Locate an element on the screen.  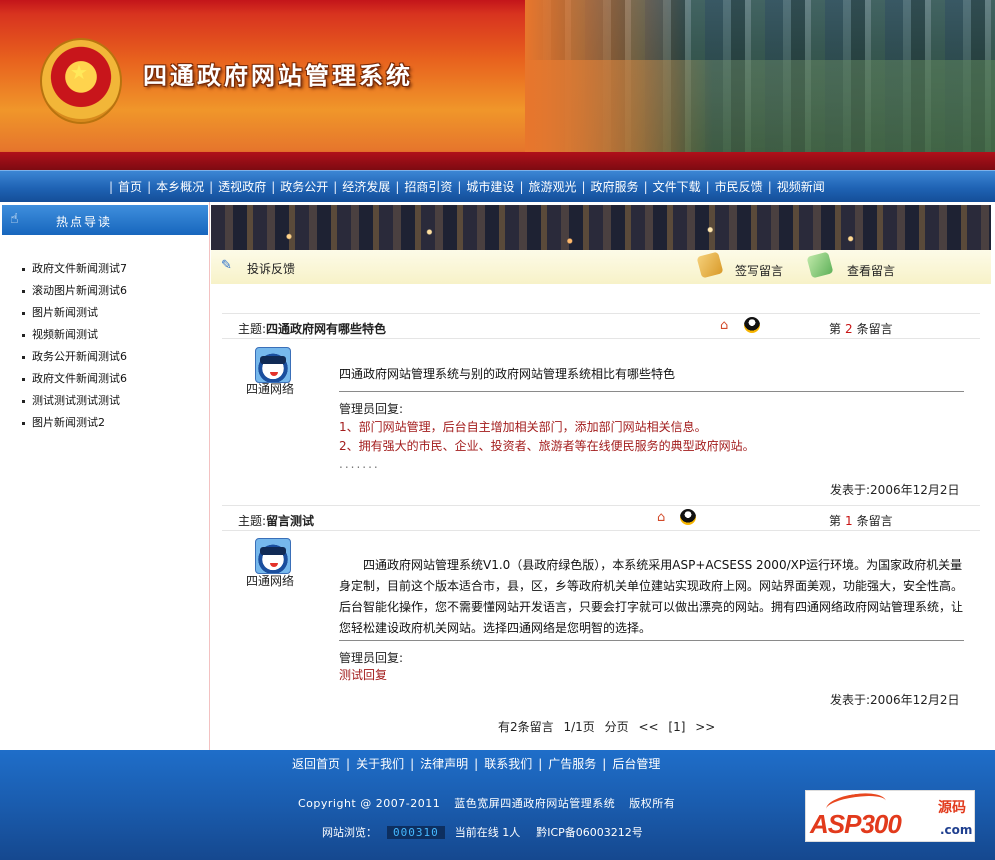
sidebar-news-item: 测试测试测试测试 is located at coordinates (74, 401).